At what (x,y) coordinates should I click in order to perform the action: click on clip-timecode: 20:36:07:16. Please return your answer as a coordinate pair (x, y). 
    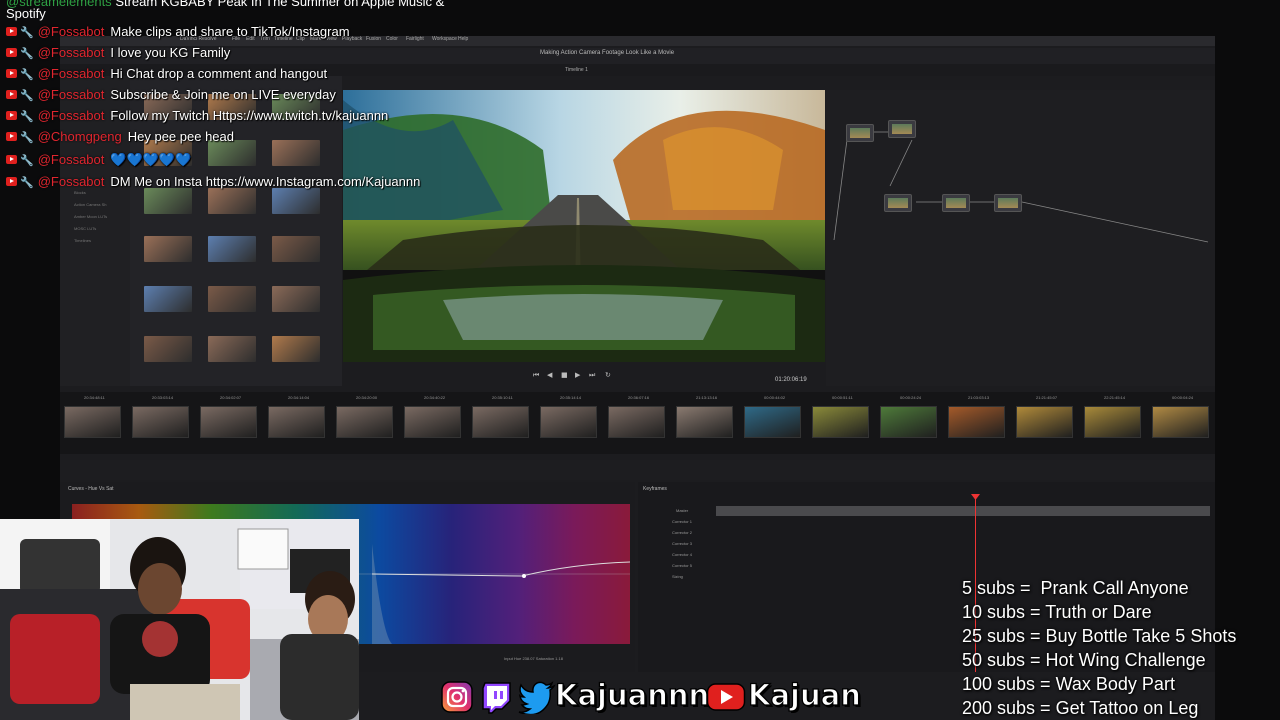
    Looking at the image, I should click on (639, 397).